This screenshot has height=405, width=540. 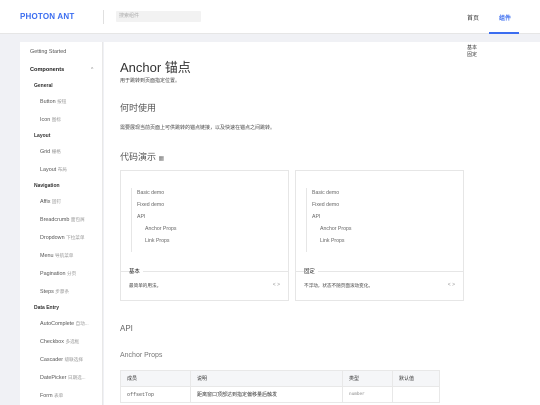 What do you see at coordinates (416, 378) in the screenshot?
I see `table-header-cell: 默认值` at bounding box center [416, 378].